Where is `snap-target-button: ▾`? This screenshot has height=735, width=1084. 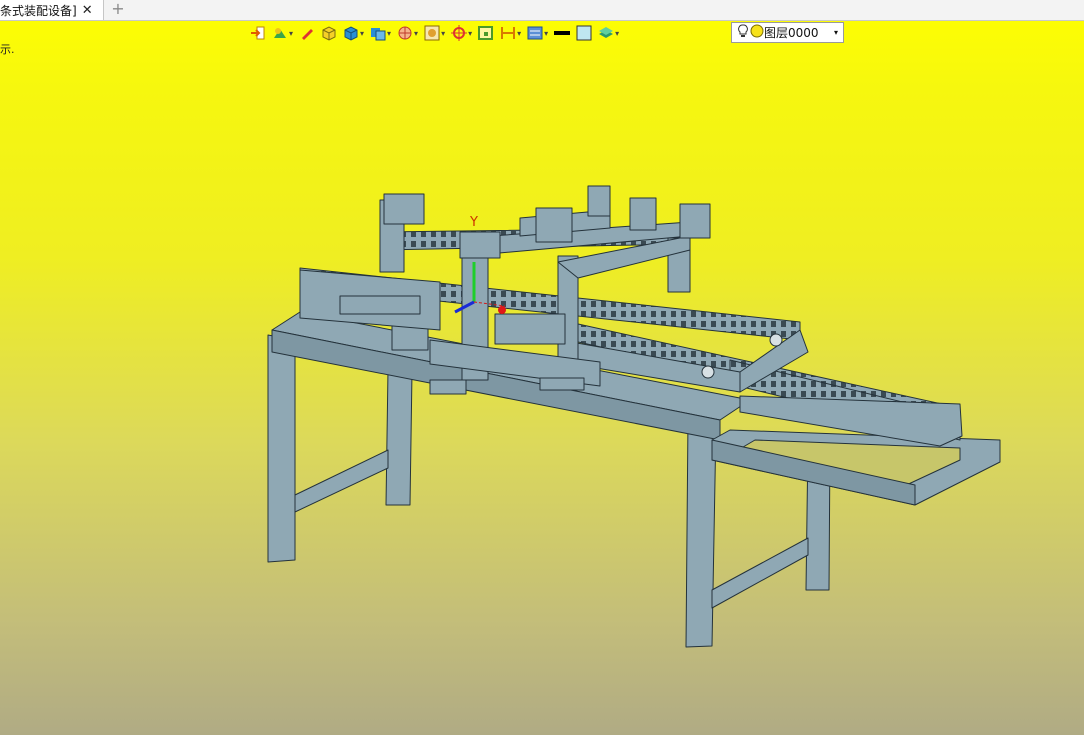
snap-target-button: ▾ is located at coordinates (461, 33).